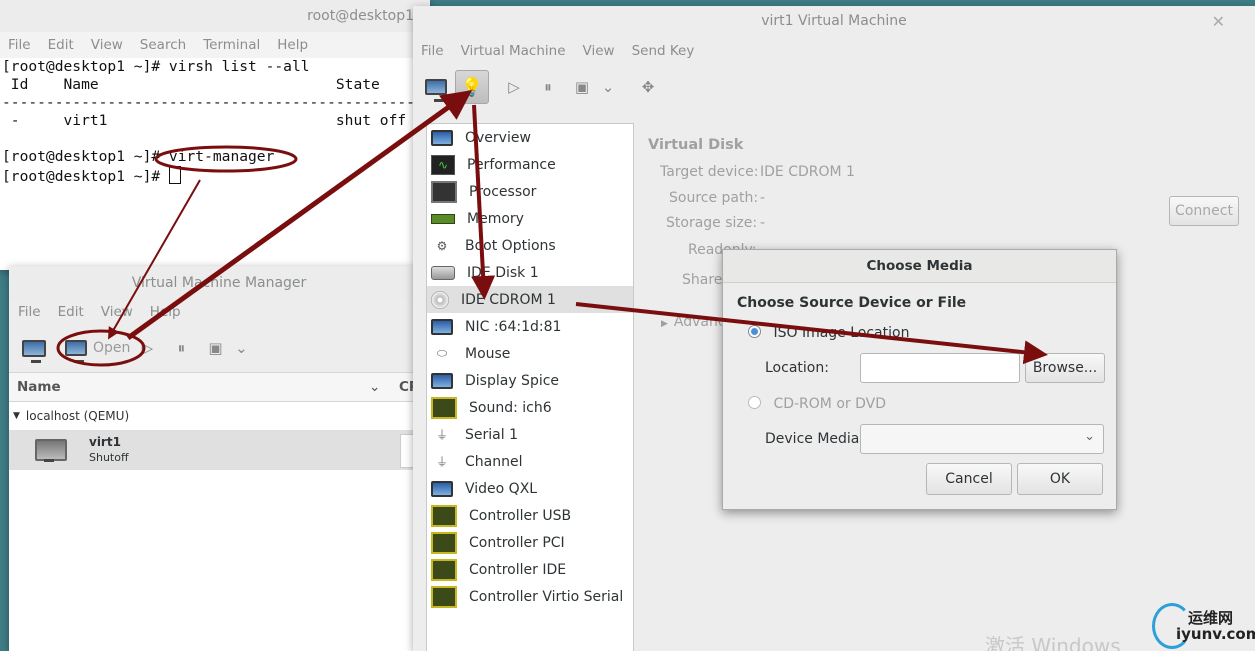 This screenshot has width=1255, height=651. Describe the element at coordinates (444, 191) in the screenshot. I see `cpu-icon` at that location.